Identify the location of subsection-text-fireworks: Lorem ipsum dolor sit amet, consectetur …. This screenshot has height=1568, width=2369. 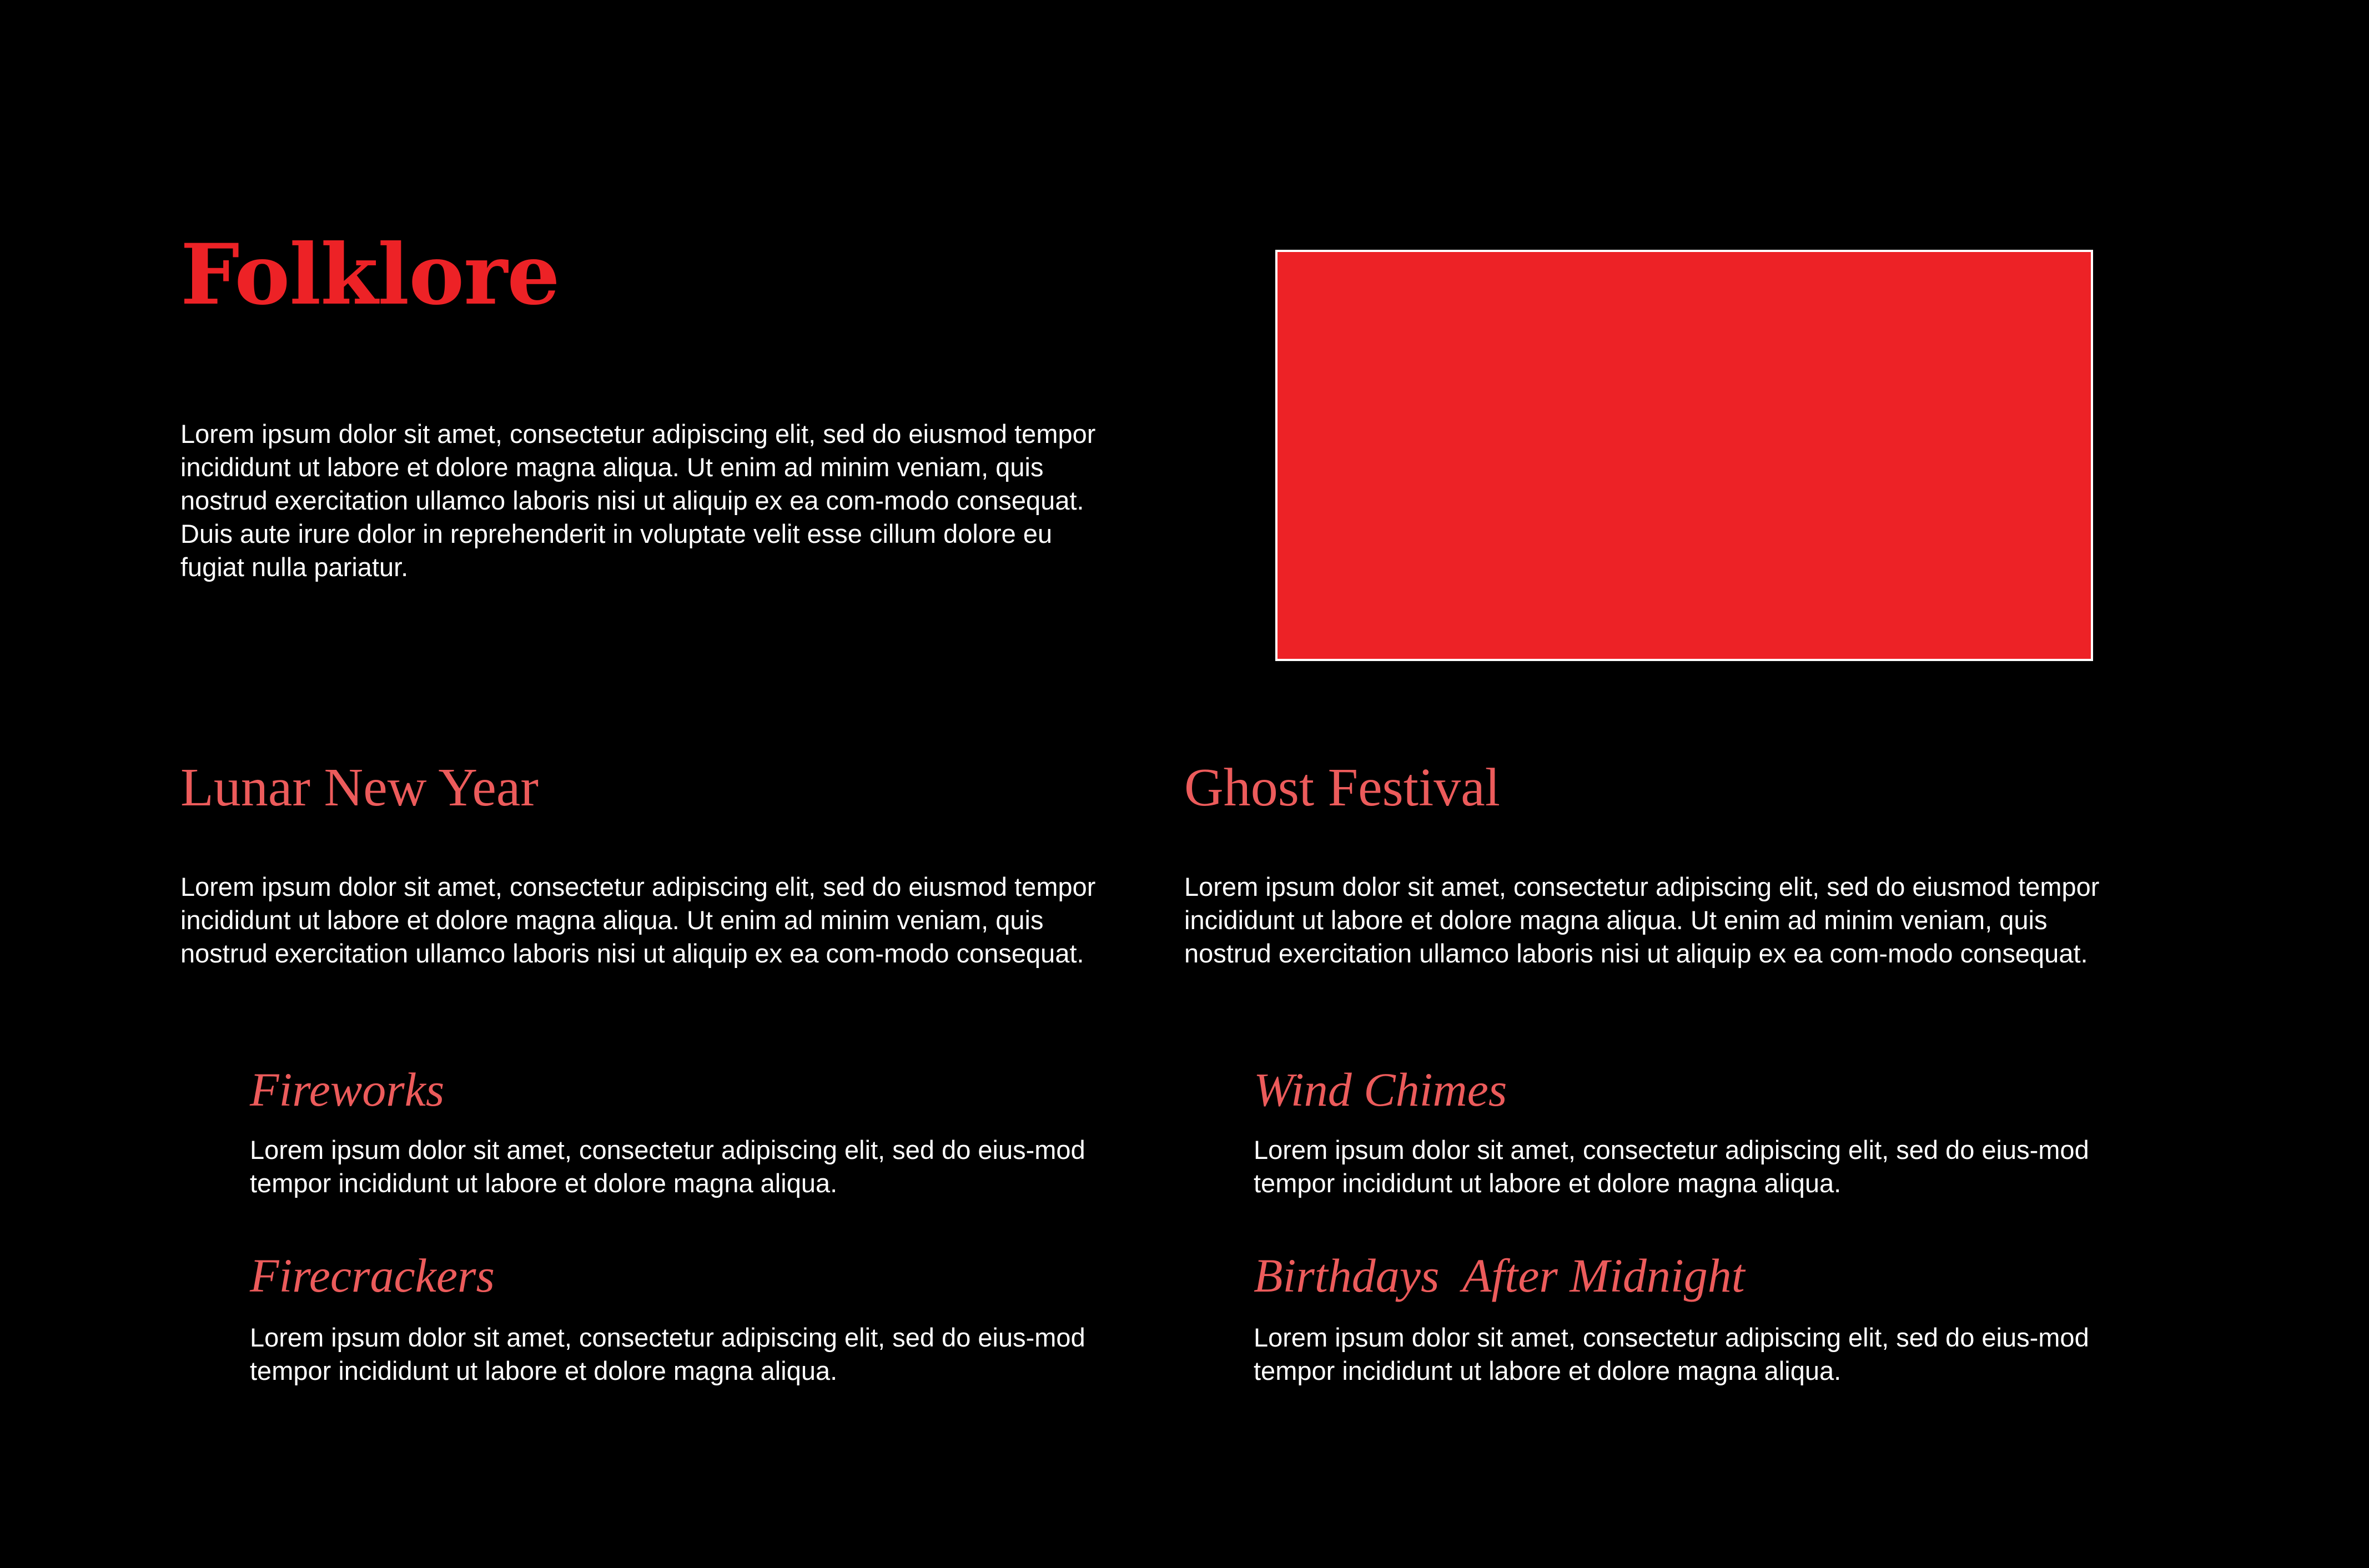
(667, 1167).